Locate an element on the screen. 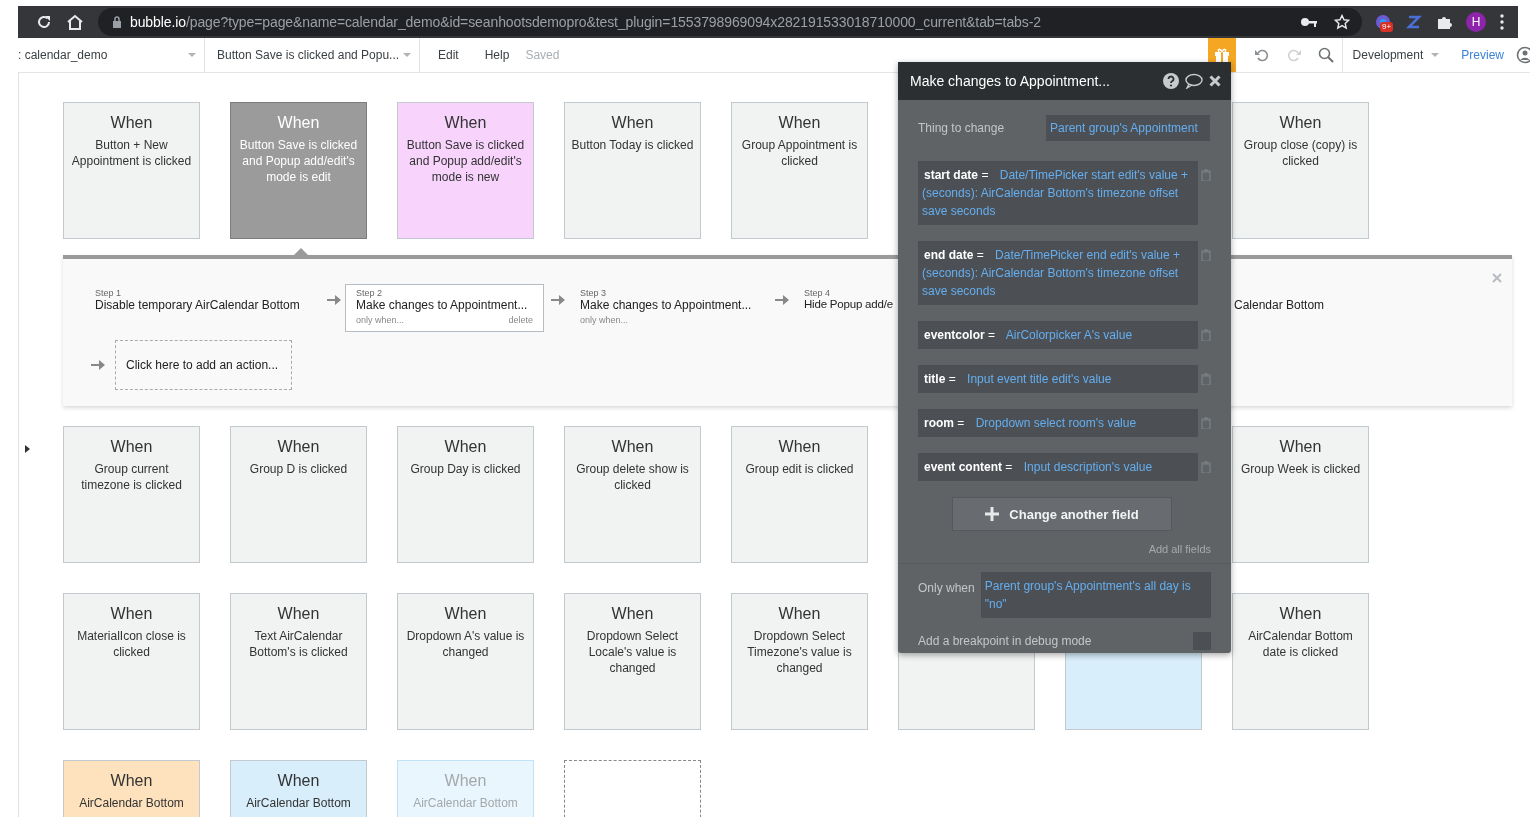 The width and height of the screenshot is (1530, 826). event-card: When Text AirCalendar Bottom's is clicked is located at coordinates (298, 661).